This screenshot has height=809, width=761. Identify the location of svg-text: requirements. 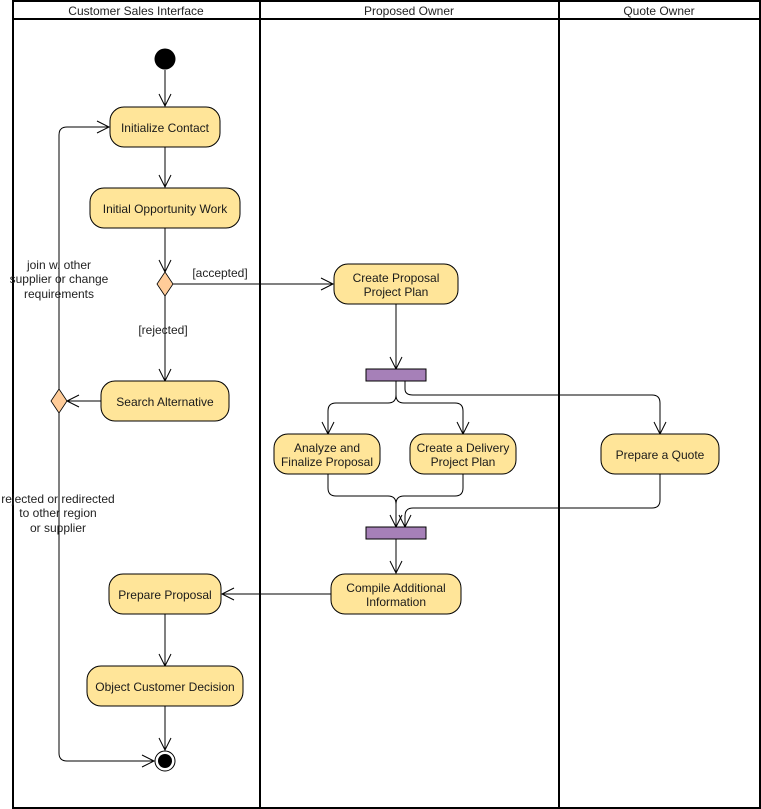
(59, 294).